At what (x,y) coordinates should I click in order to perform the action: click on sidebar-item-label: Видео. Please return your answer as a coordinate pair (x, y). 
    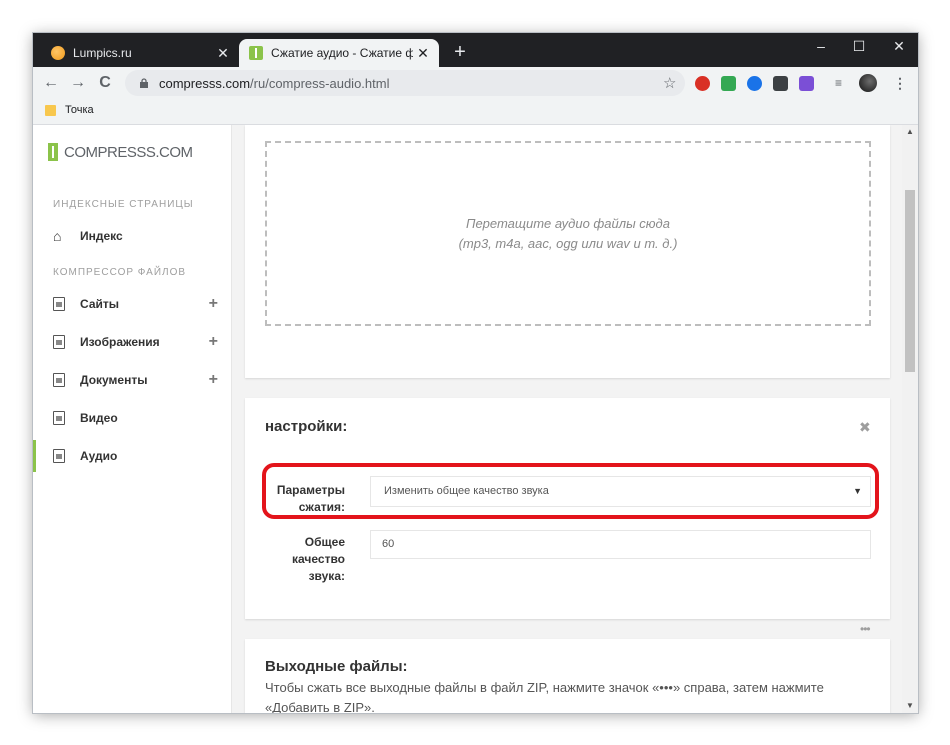
    Looking at the image, I should click on (99, 418).